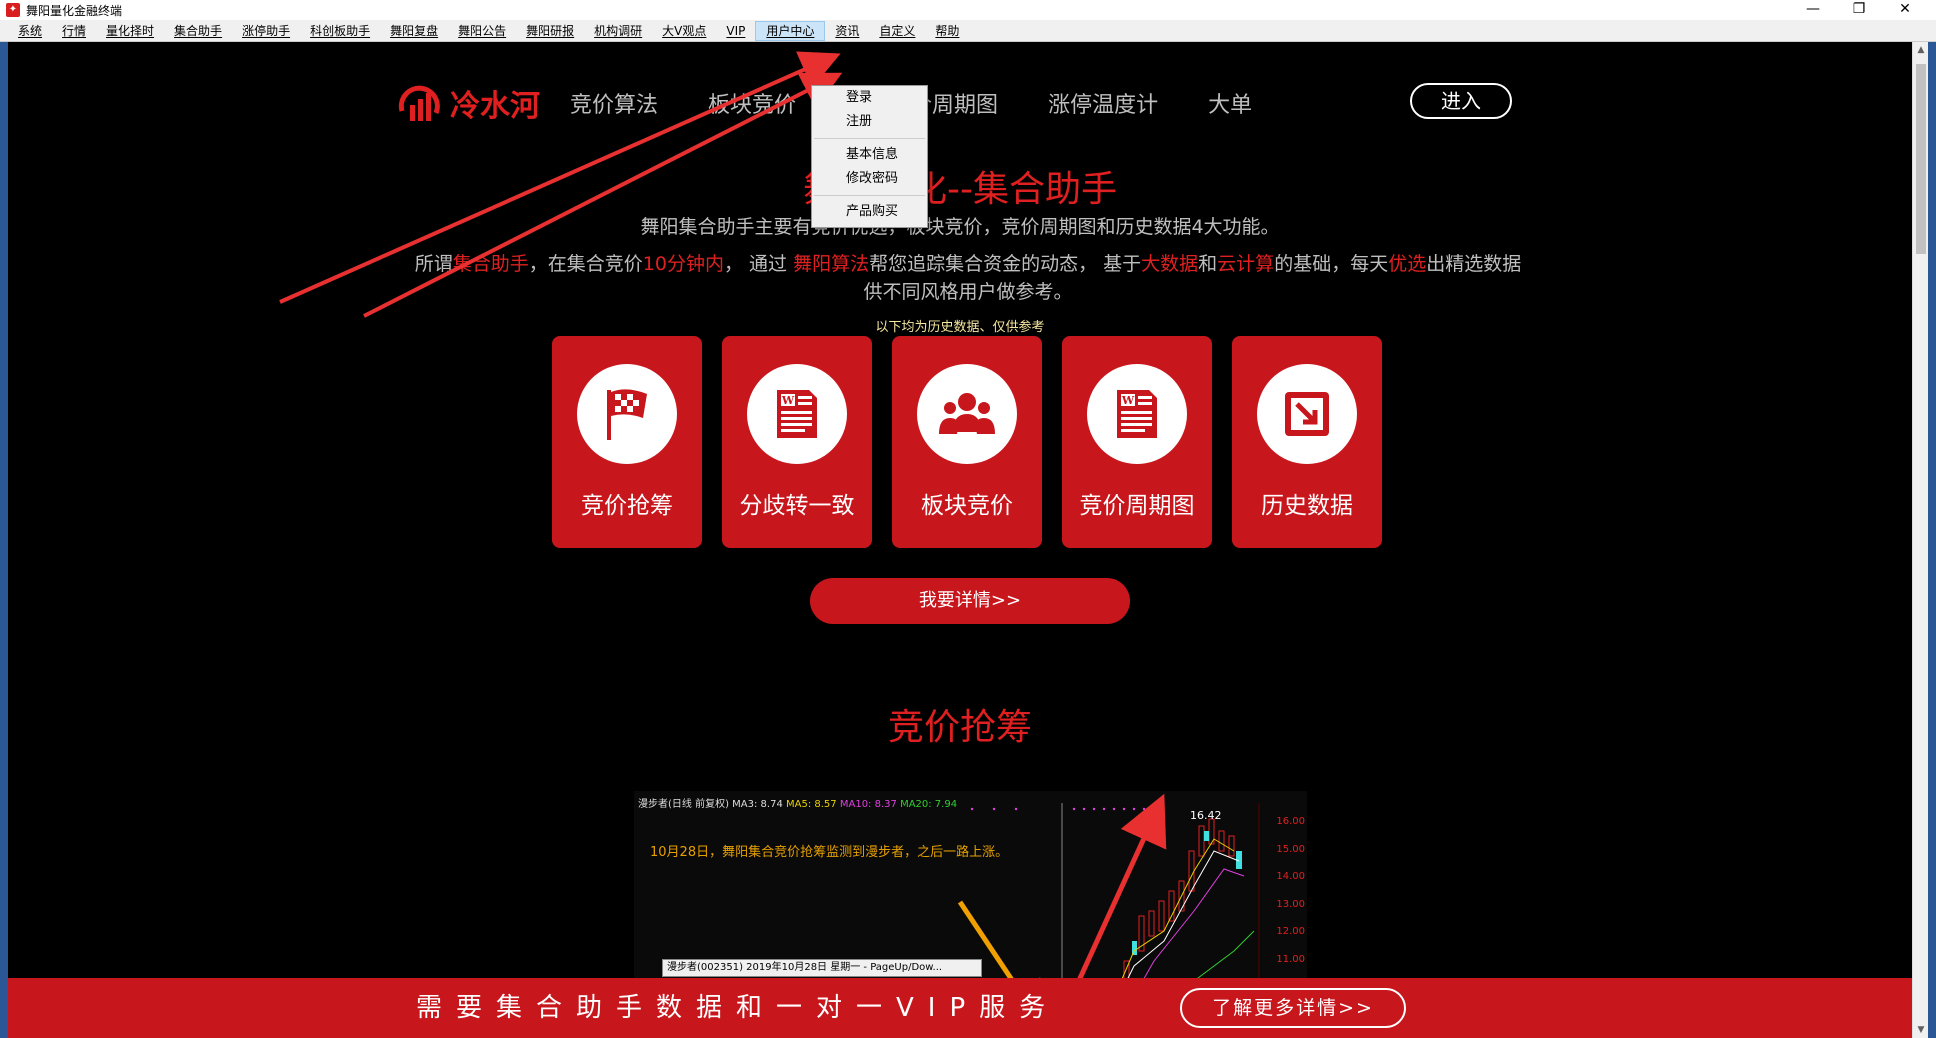 The image size is (1936, 1038). Describe the element at coordinates (960, 189) in the screenshot. I see `page-title: 舞阳量化--集合助手` at that location.